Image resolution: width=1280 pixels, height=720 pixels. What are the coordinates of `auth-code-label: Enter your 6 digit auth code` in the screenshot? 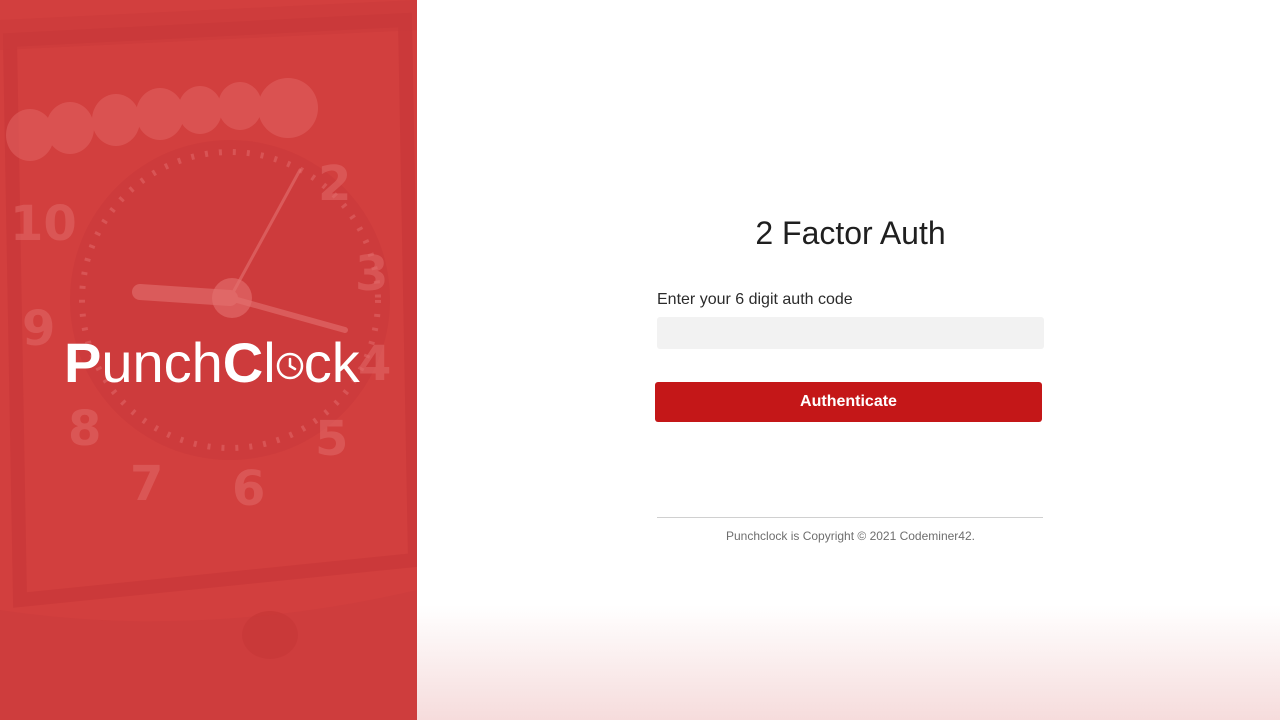 It's located at (755, 299).